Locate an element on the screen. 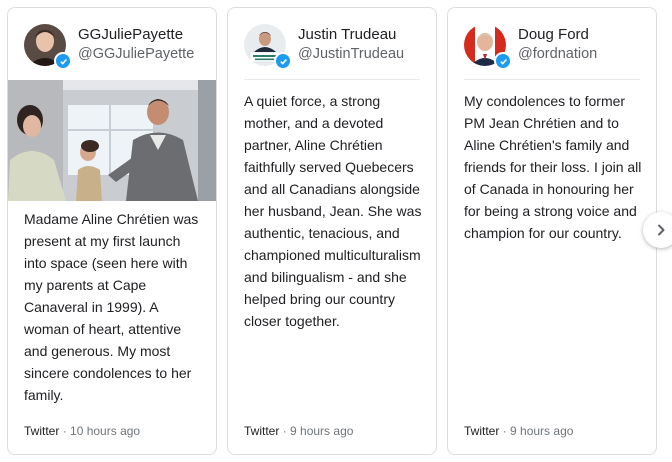  author-name: GGJuliePayette is located at coordinates (130, 34).